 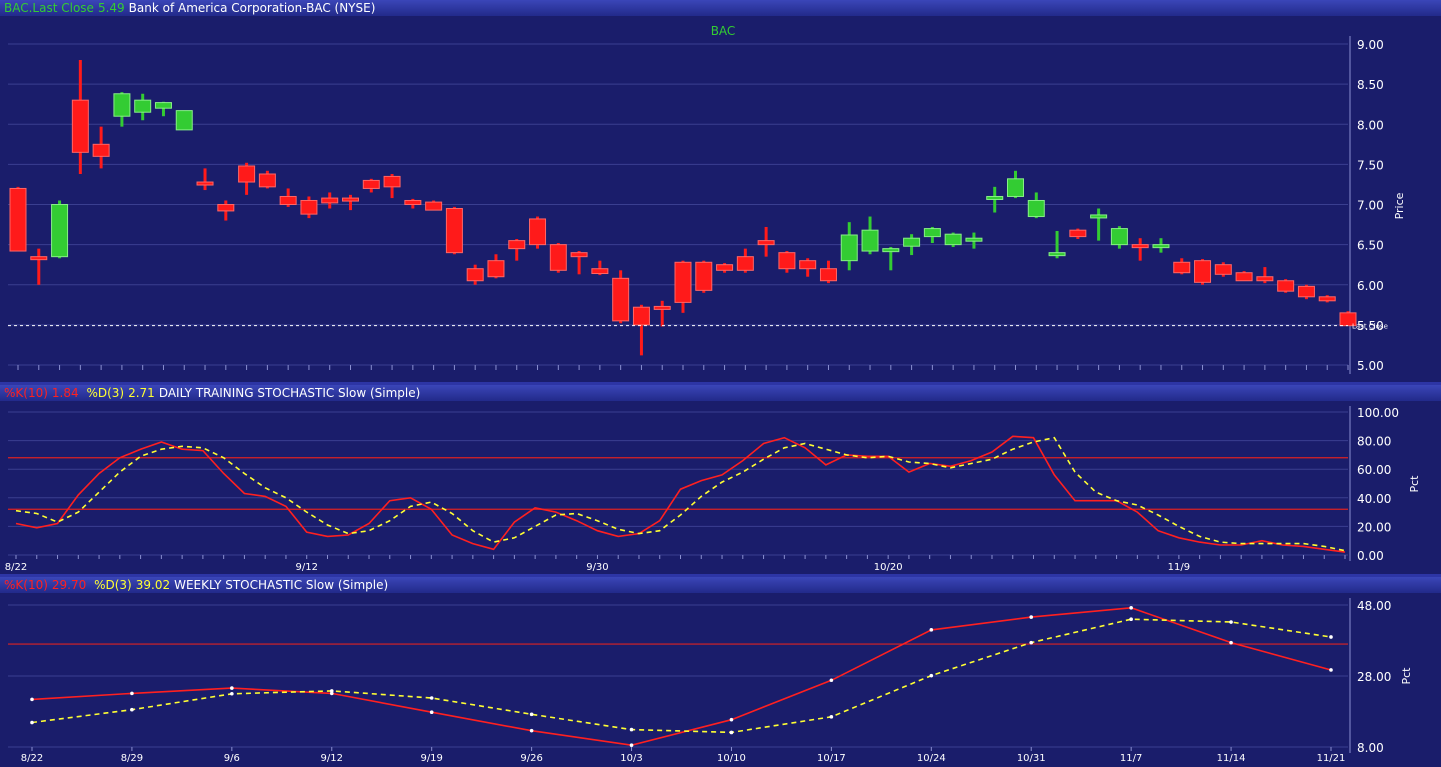 What do you see at coordinates (153, 585) in the screenshot?
I see `weekly-d-value: 39.02` at bounding box center [153, 585].